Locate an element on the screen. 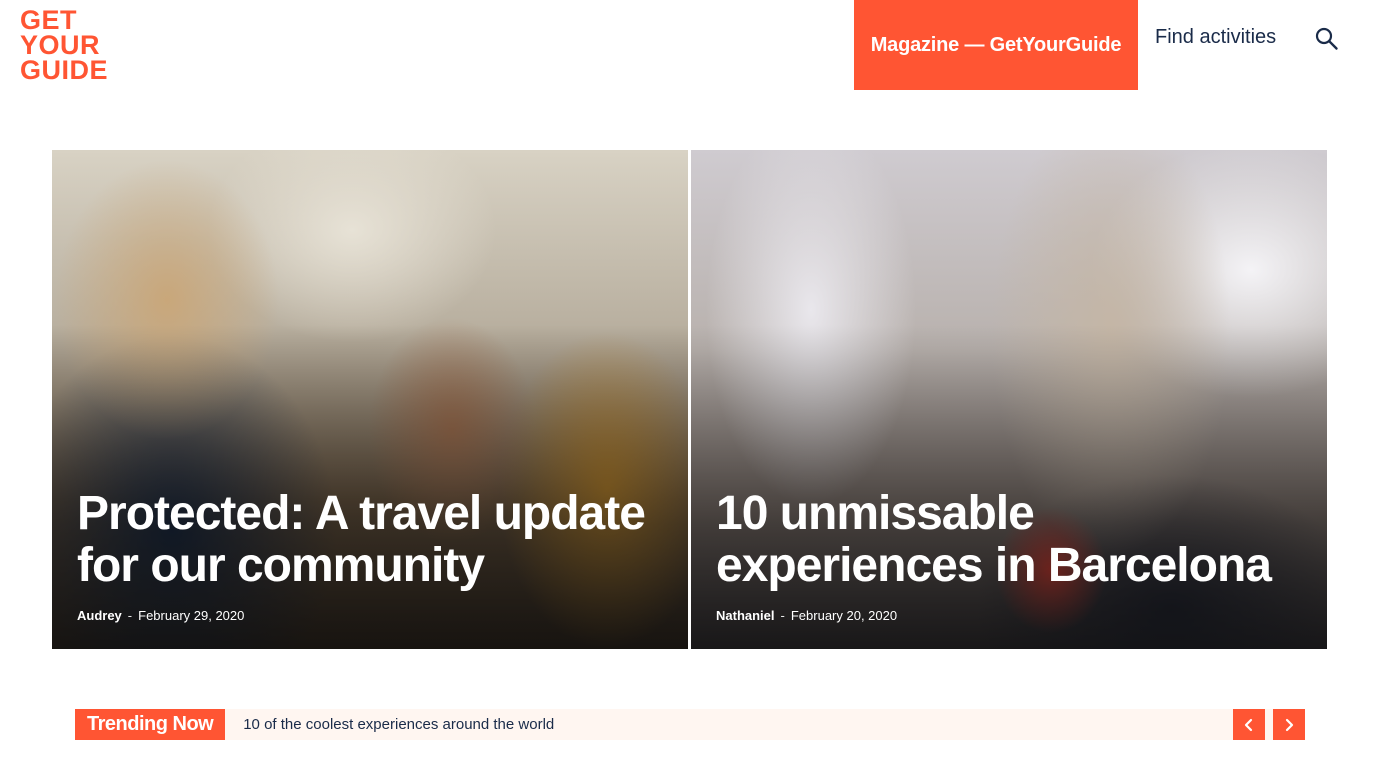 The image size is (1378, 767). trending-navigation is located at coordinates (1269, 724).